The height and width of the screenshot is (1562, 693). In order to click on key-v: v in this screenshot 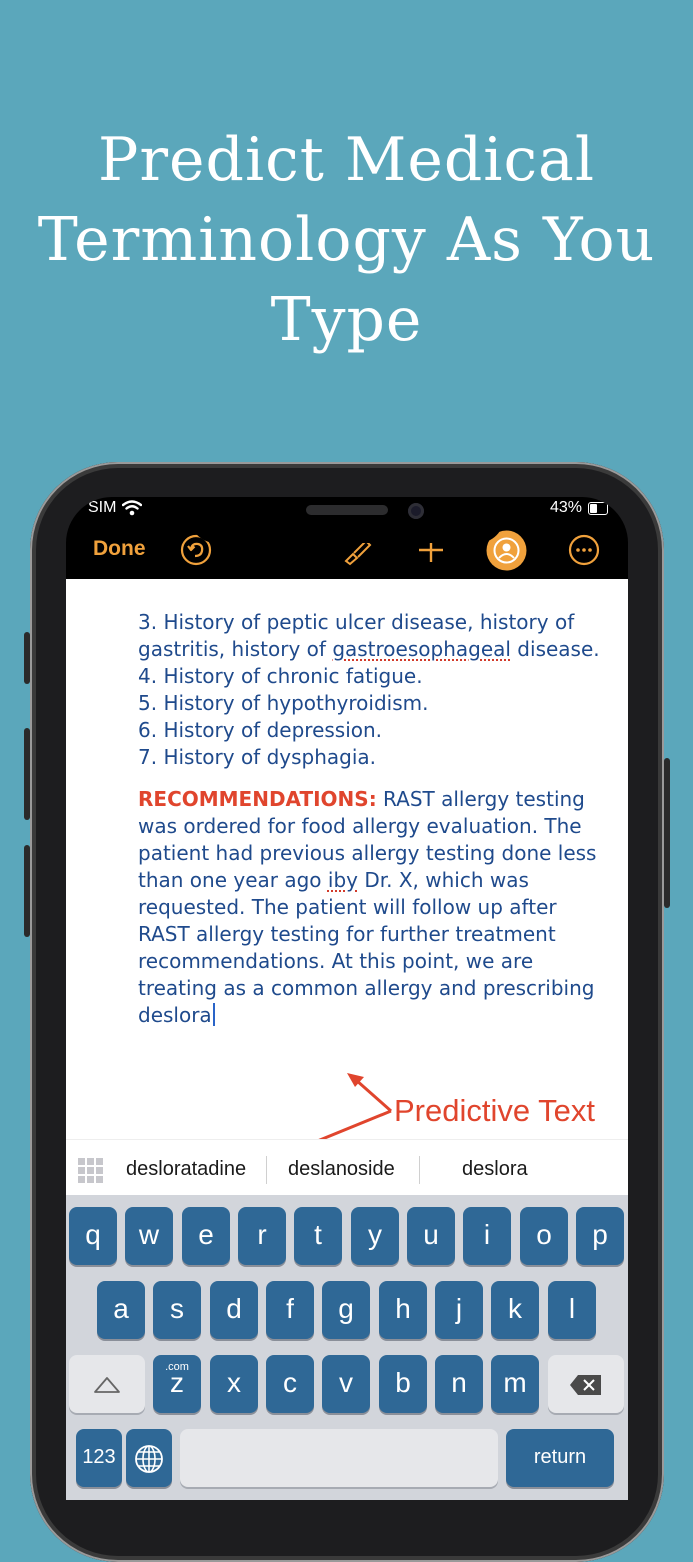, I will do `click(346, 1384)`.